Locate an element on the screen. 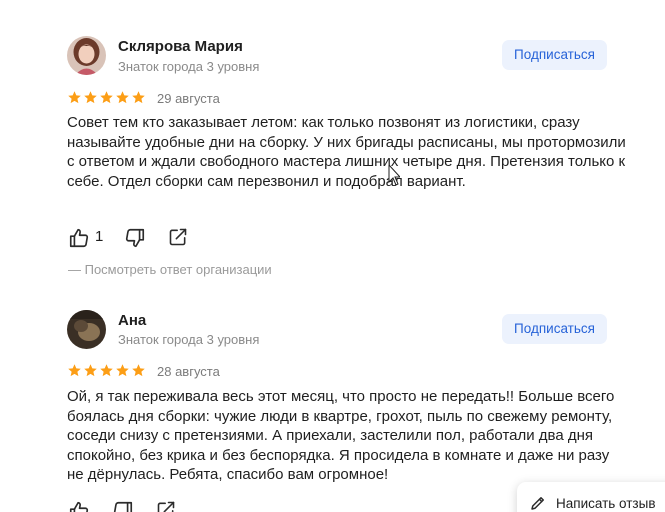 The width and height of the screenshot is (665, 512). author-name: Ана is located at coordinates (132, 320).